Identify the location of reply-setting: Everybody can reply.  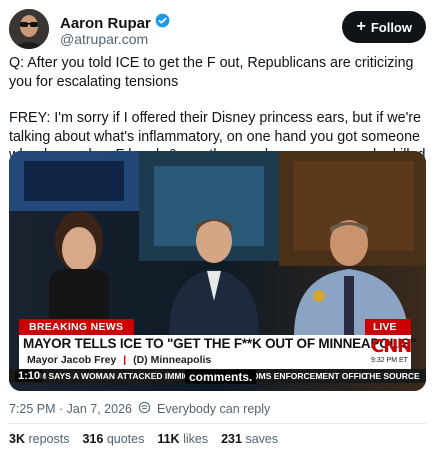
(214, 409).